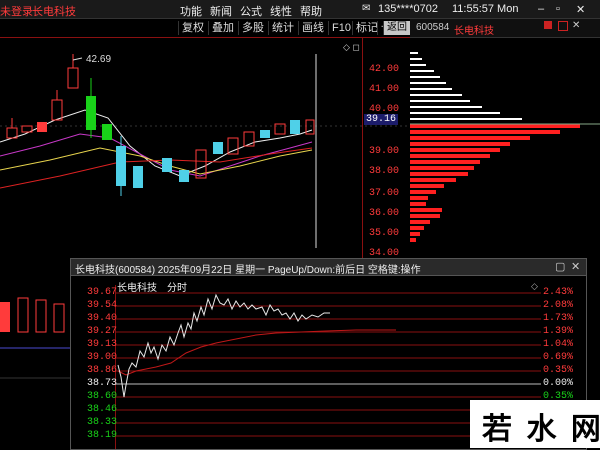 This screenshot has width=600, height=450. What do you see at coordinates (466, 86) in the screenshot?
I see `chip-upper` at bounding box center [466, 86].